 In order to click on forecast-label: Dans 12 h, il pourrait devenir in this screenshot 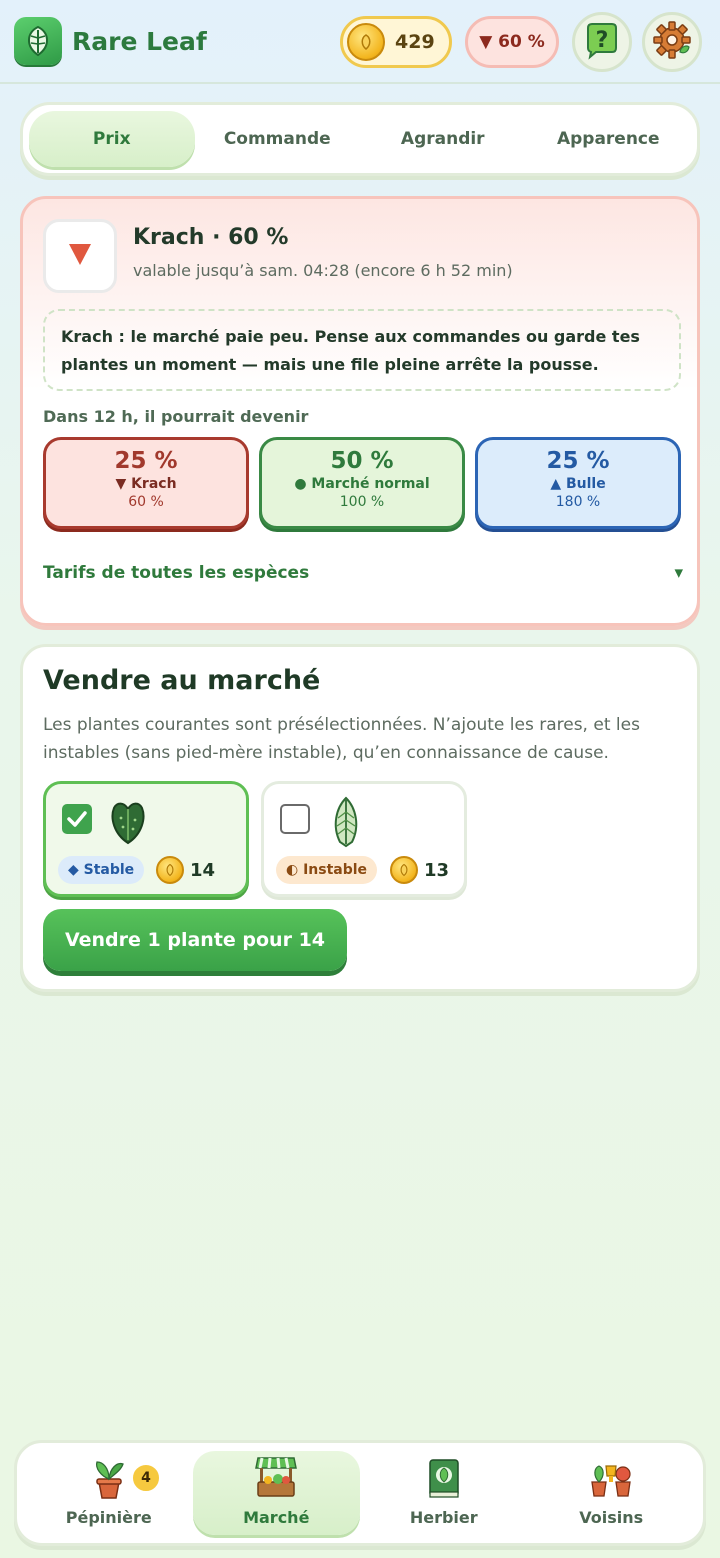, I will do `click(176, 416)`.